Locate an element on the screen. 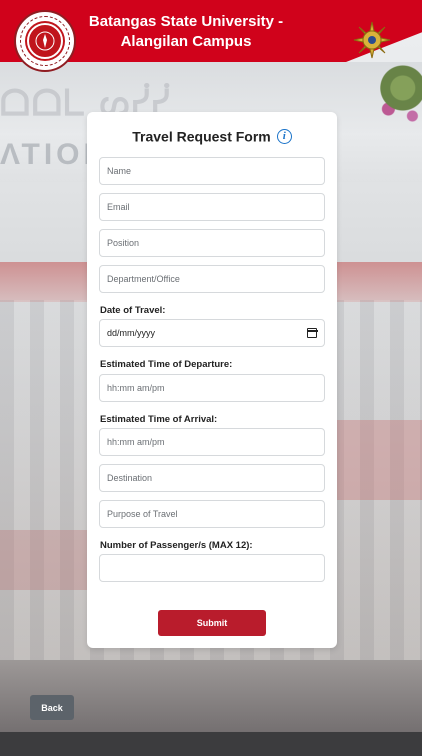 The height and width of the screenshot is (756, 422). arrival-field is located at coordinates (212, 442).